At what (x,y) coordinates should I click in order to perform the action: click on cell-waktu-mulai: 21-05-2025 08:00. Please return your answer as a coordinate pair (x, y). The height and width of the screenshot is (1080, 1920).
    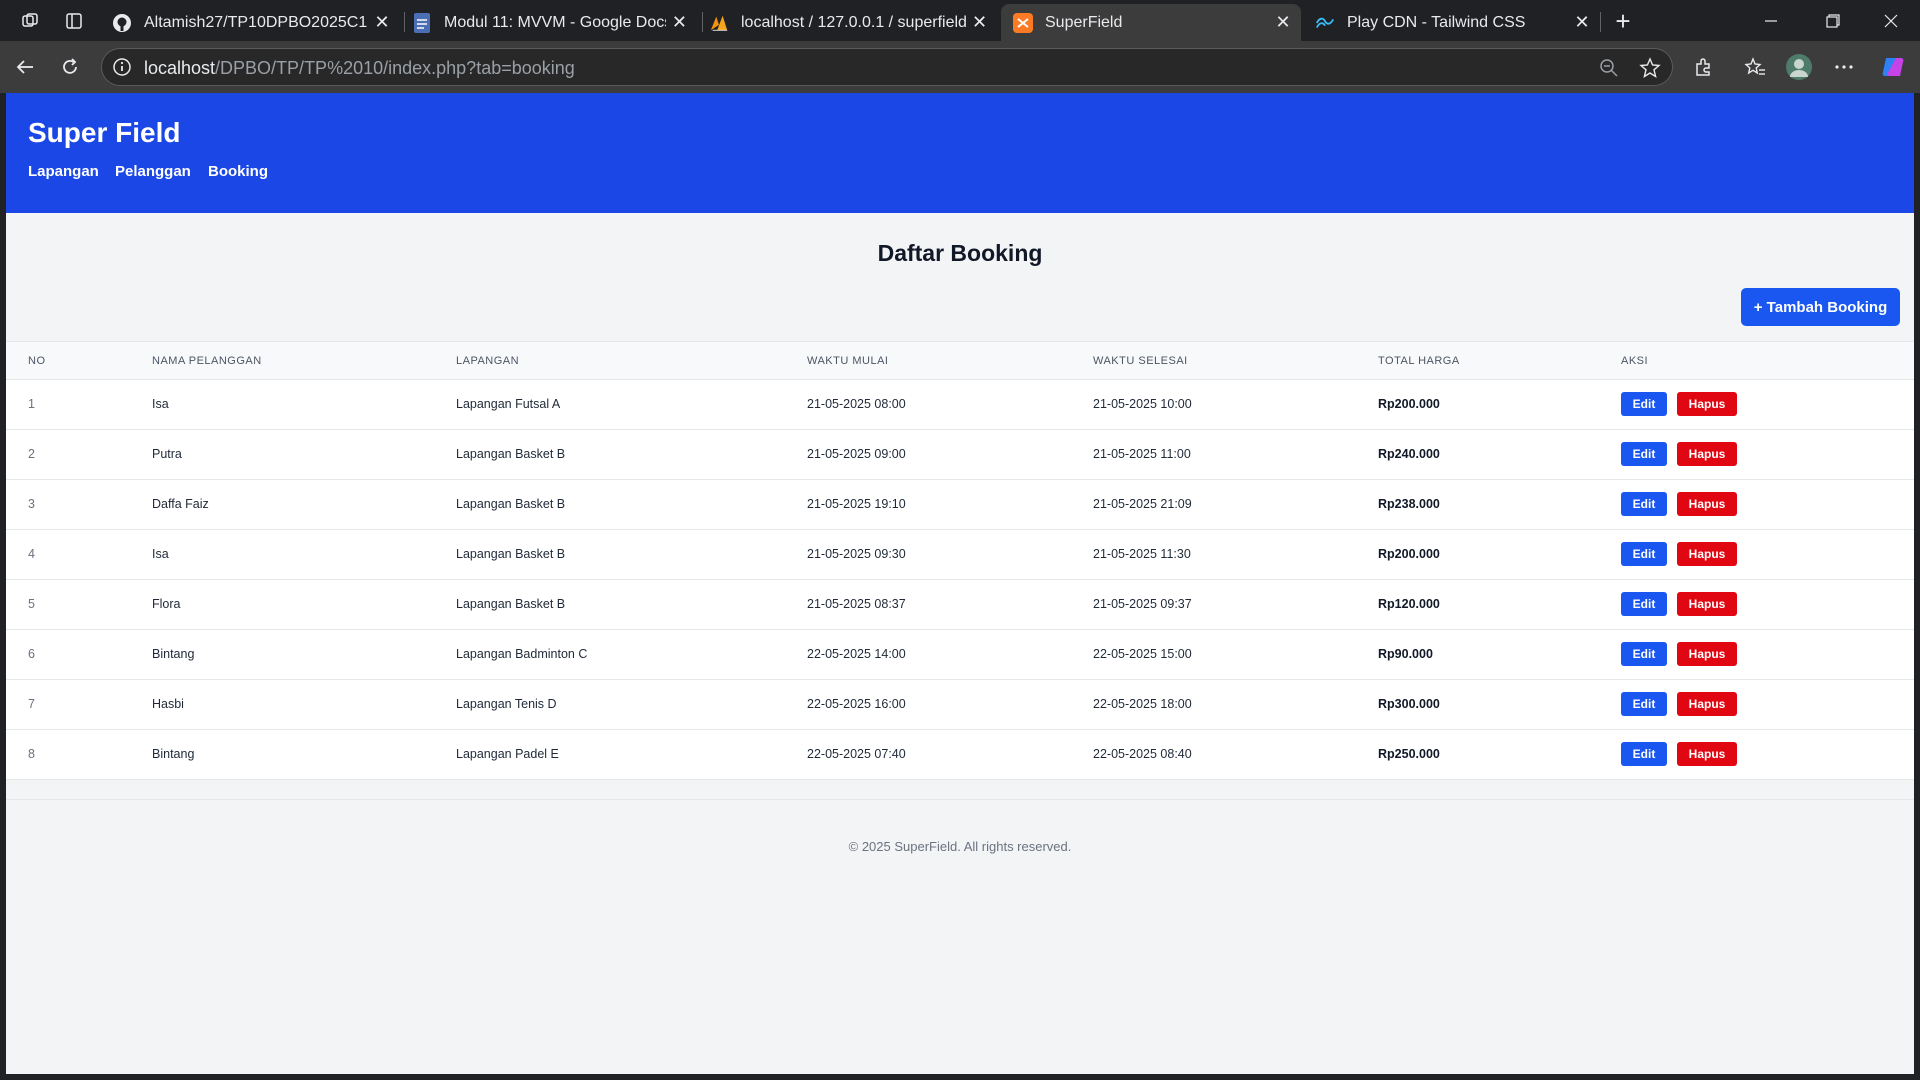
    Looking at the image, I should click on (856, 404).